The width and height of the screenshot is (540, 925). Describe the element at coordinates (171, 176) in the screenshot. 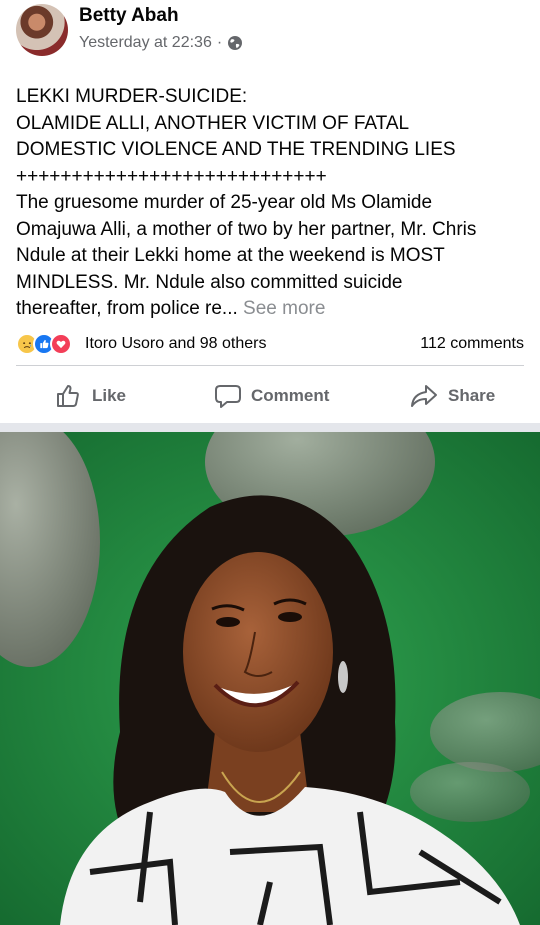

I see `post-text-line: ++++++++++++++++++++++++++++` at that location.